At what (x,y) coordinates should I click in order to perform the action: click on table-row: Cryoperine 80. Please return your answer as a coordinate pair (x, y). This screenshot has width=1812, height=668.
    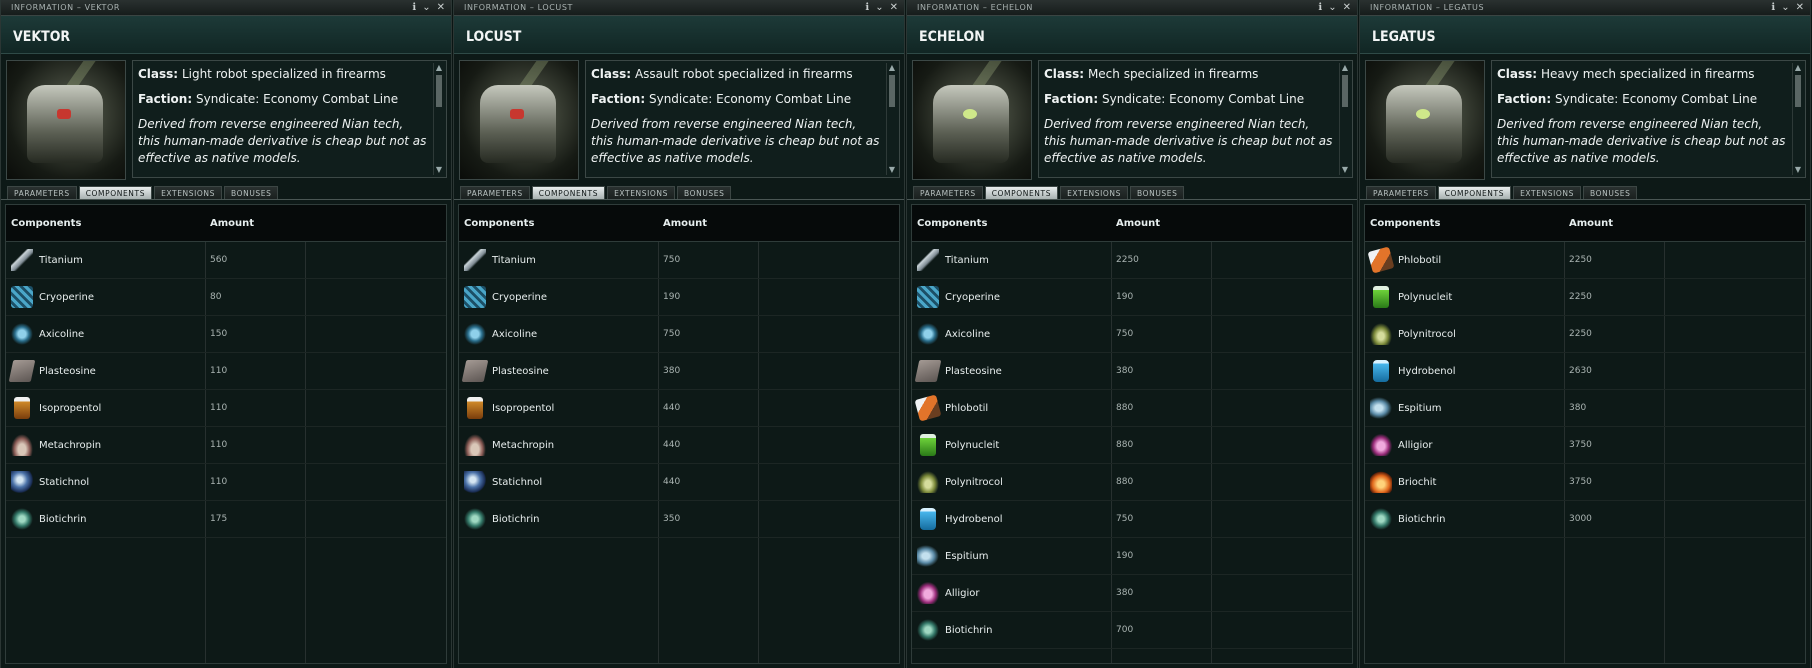
    Looking at the image, I should click on (226, 297).